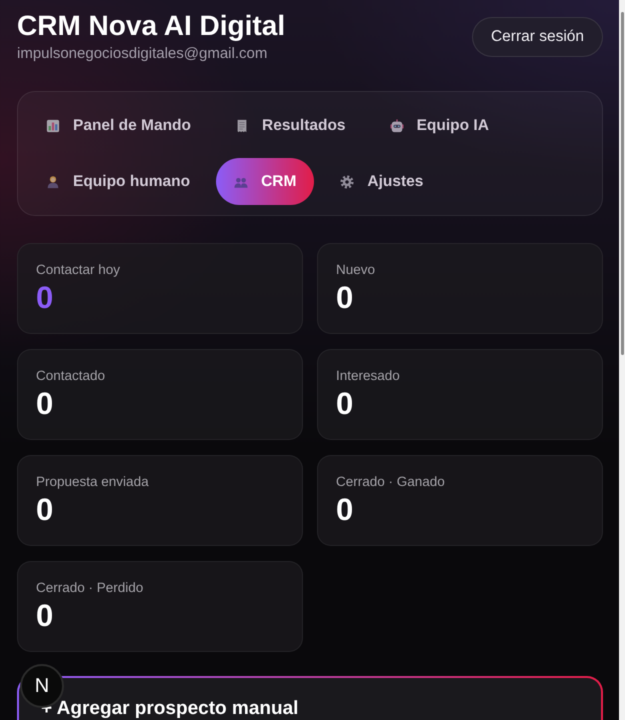 The width and height of the screenshot is (625, 720). I want to click on nav-tab: Equipo IA, so click(439, 125).